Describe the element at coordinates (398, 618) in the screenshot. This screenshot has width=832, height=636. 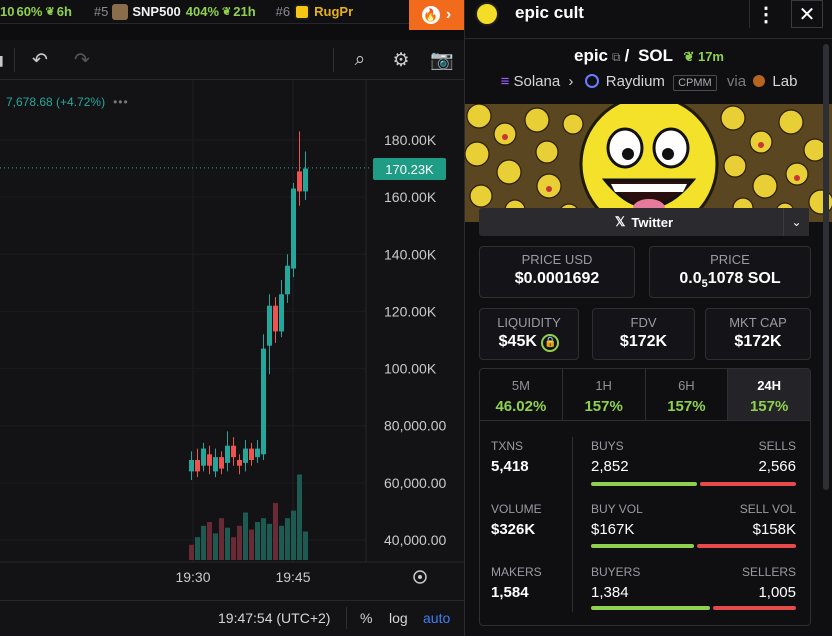
I see `log-toggle: log` at that location.